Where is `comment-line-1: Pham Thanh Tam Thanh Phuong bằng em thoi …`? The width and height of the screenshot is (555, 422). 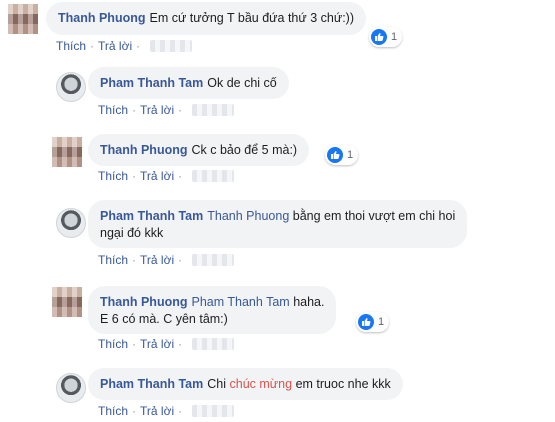 comment-line-1: Pham Thanh Tam Thanh Phuong bằng em thoi … is located at coordinates (277, 216).